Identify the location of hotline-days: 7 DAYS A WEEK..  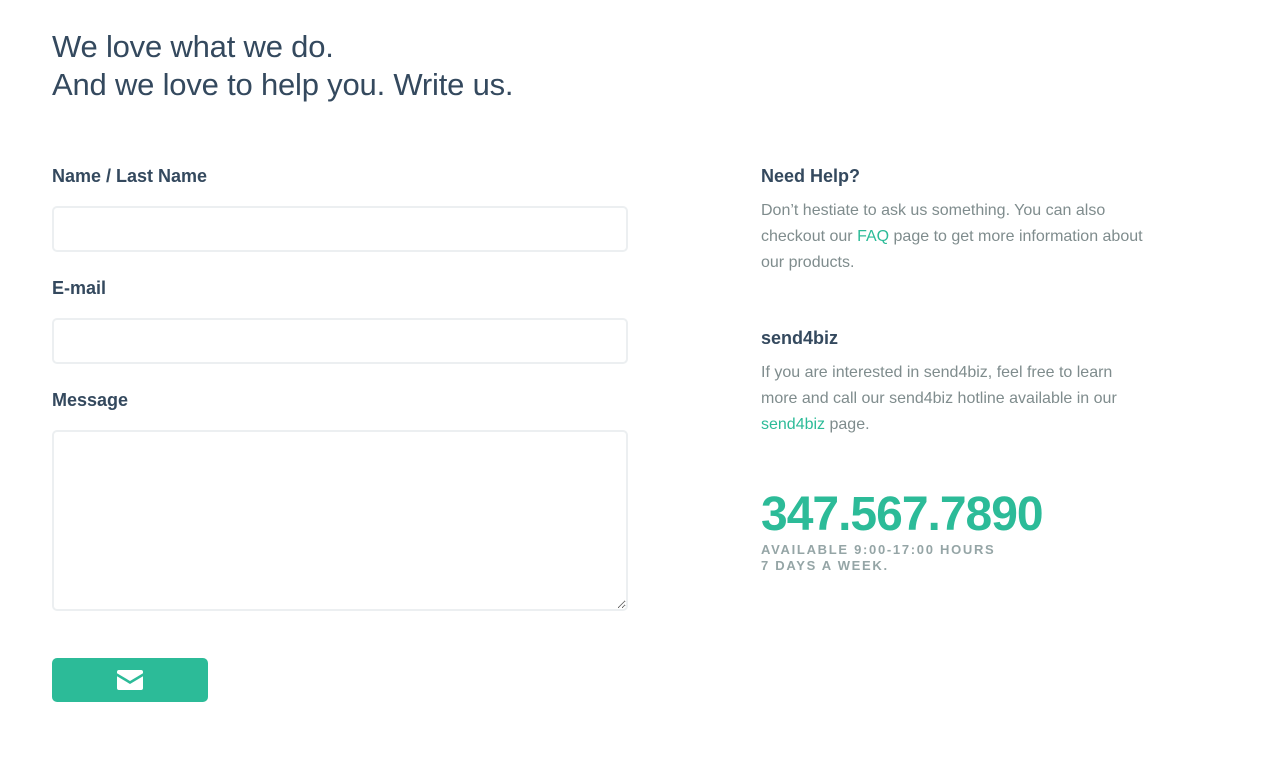
(825, 565).